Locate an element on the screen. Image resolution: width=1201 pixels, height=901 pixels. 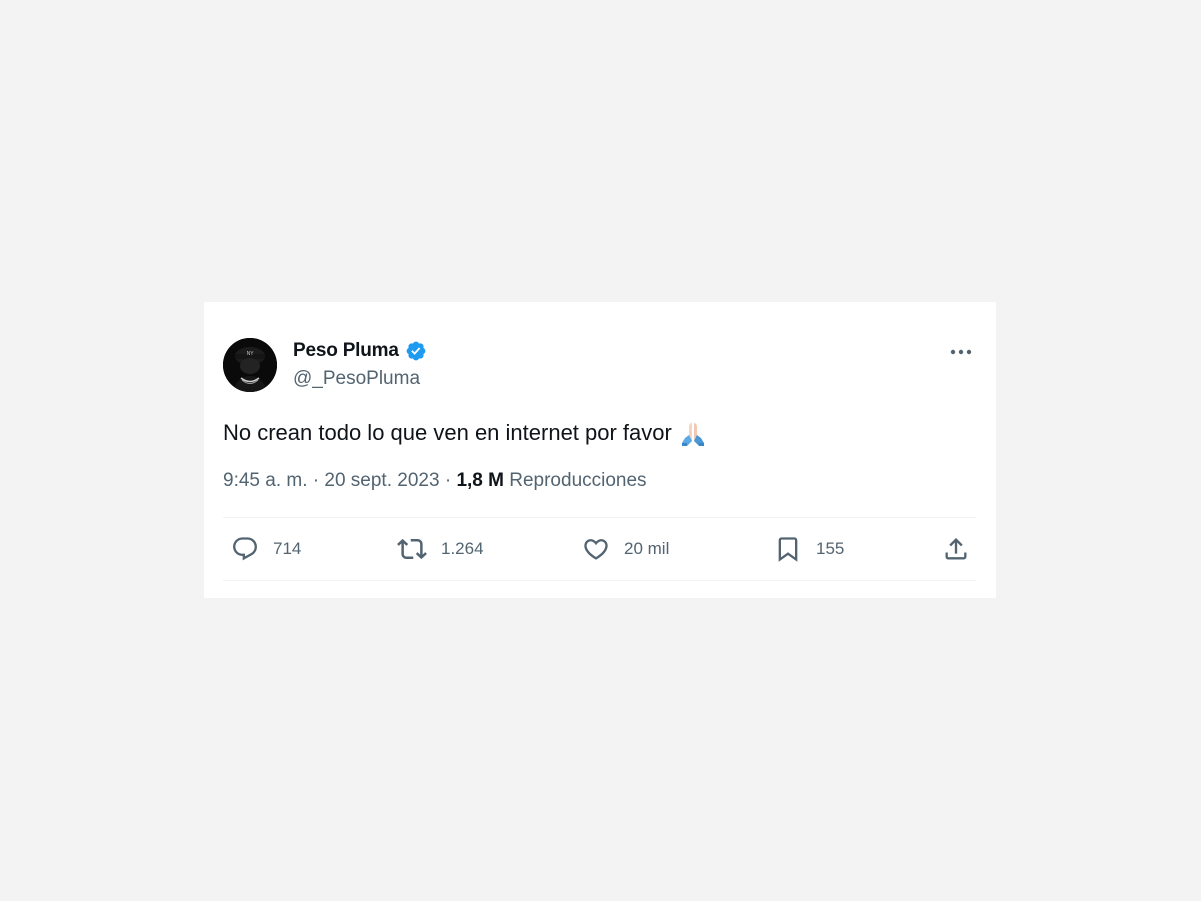
share-icon is located at coordinates (956, 549).